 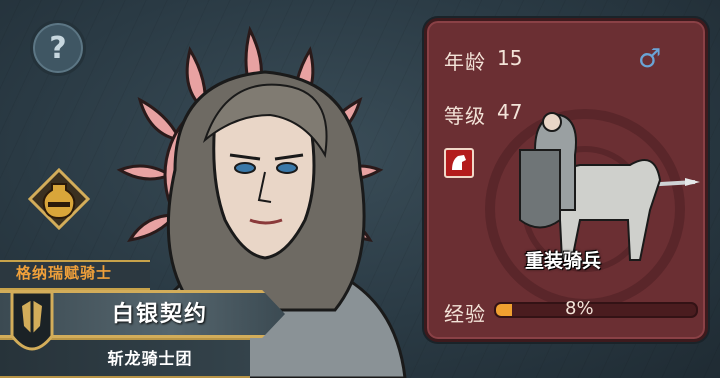 I want to click on age-value: 15, so click(x=510, y=58).